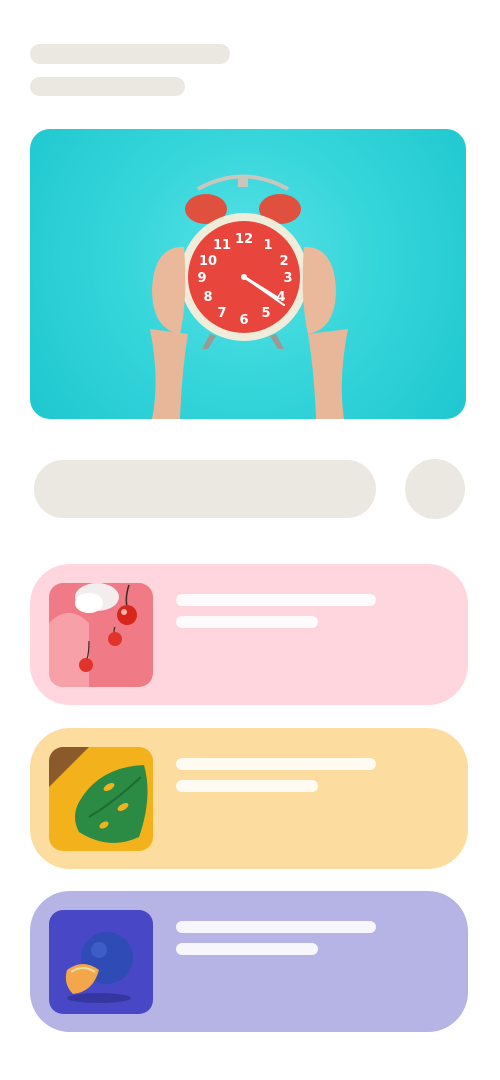  I want to click on svg-text: 7, so click(221, 313).